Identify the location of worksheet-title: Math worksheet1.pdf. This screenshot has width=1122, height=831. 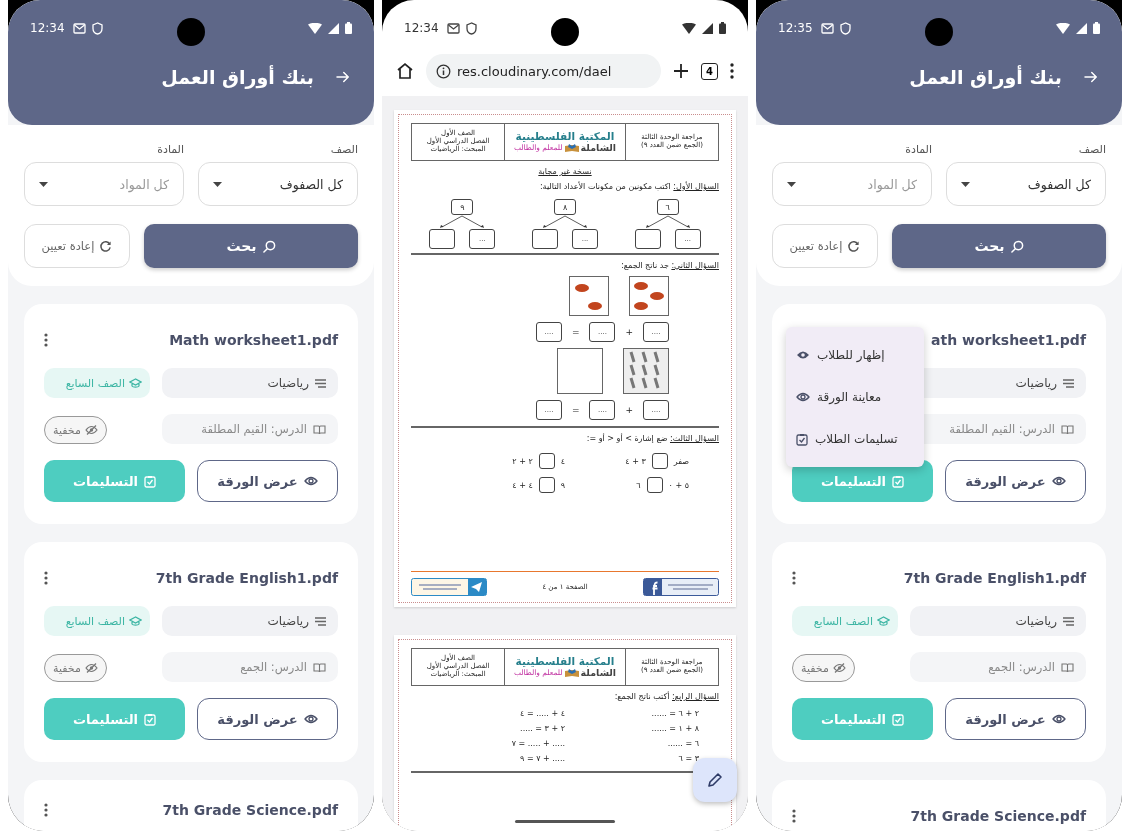
(253, 340).